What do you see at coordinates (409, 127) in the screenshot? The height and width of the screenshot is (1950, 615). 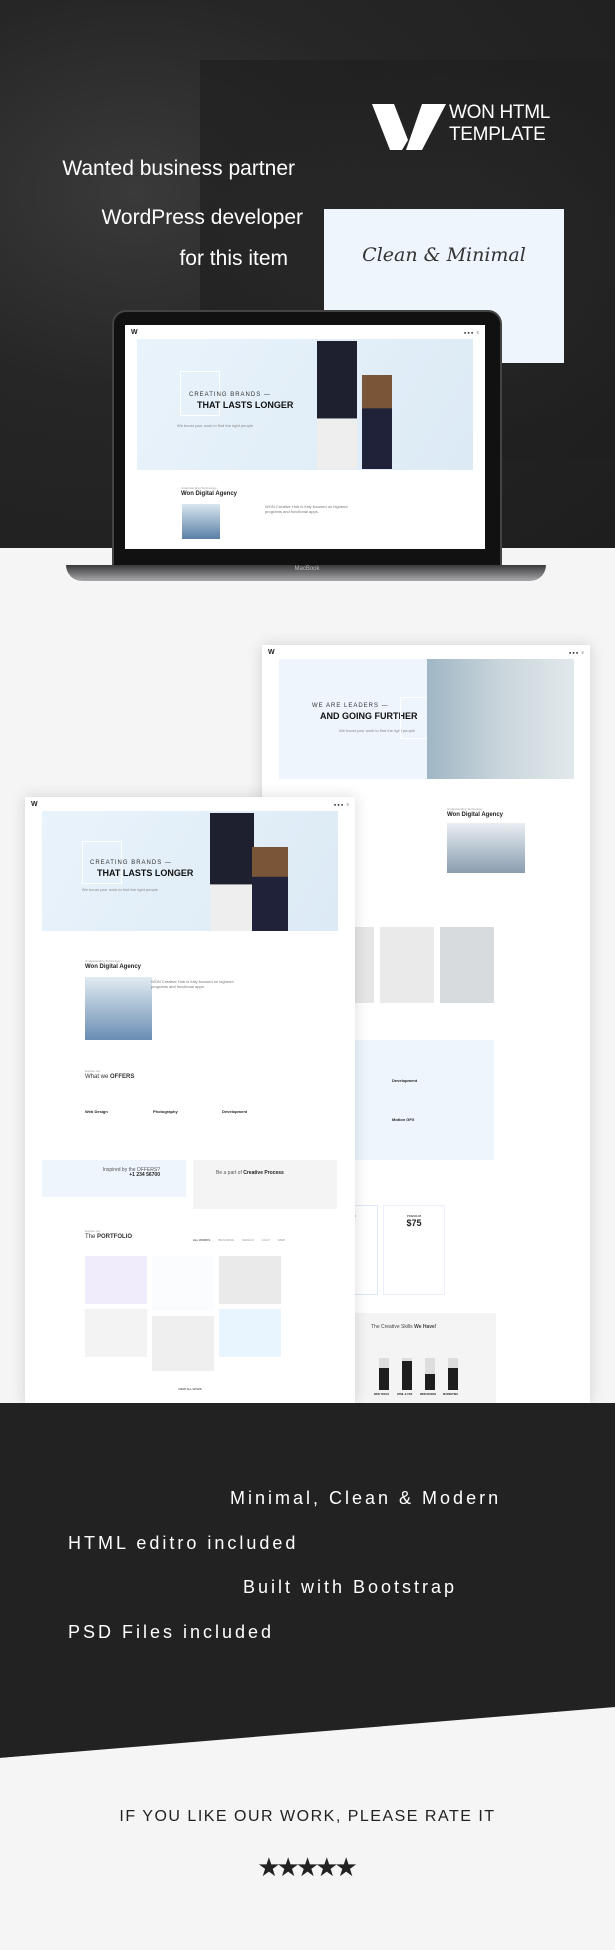 I see `won-logo-icon` at bounding box center [409, 127].